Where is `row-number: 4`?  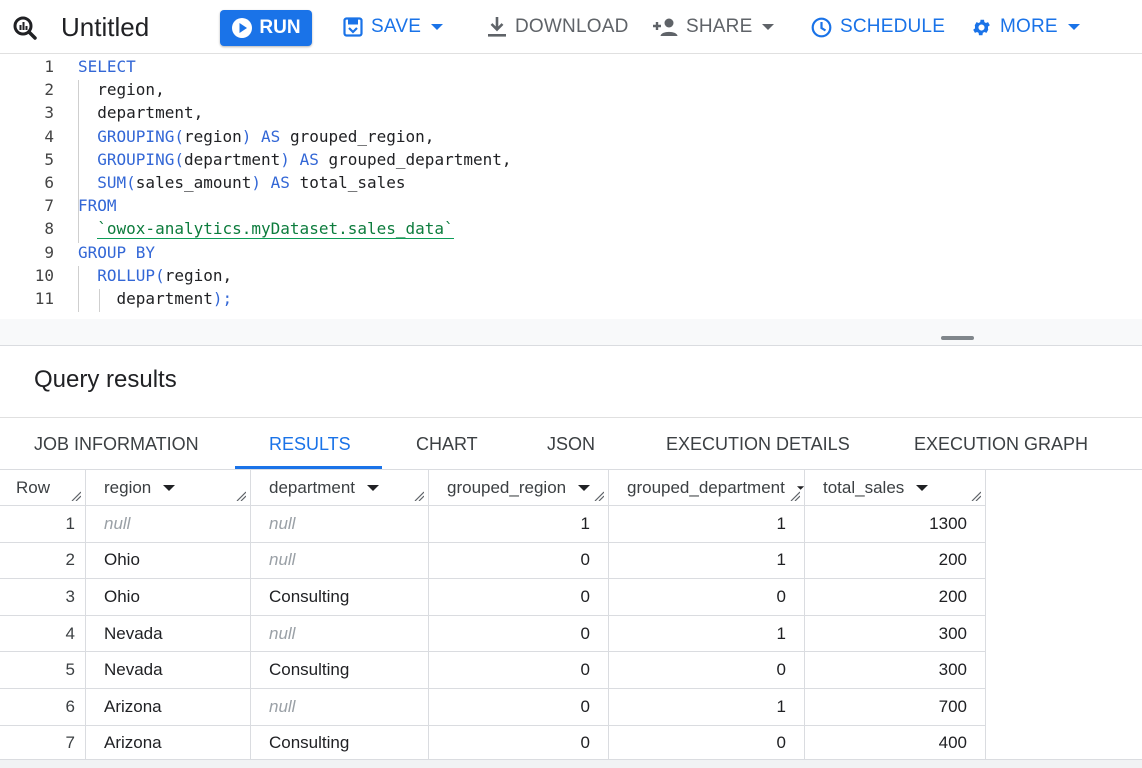
row-number: 4 is located at coordinates (43, 634).